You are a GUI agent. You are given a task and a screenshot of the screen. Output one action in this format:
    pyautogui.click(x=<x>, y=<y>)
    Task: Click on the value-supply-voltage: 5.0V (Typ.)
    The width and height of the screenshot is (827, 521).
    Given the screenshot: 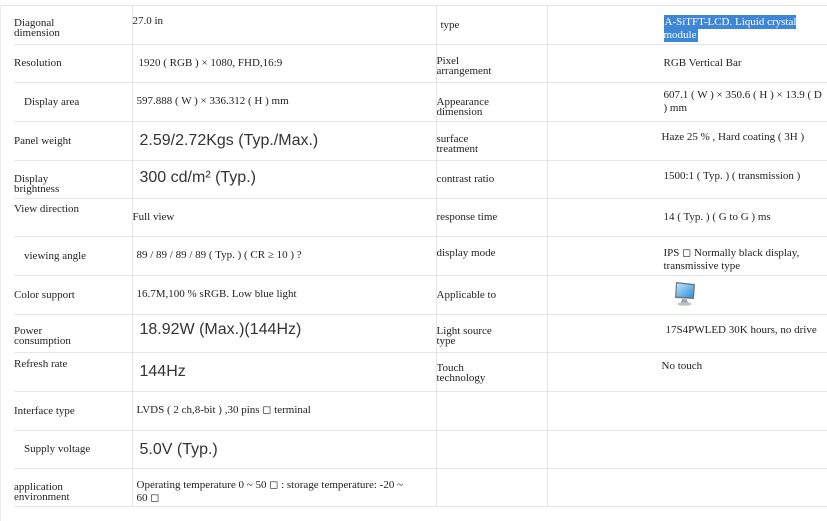 What is the action you would take?
    pyautogui.click(x=283, y=449)
    